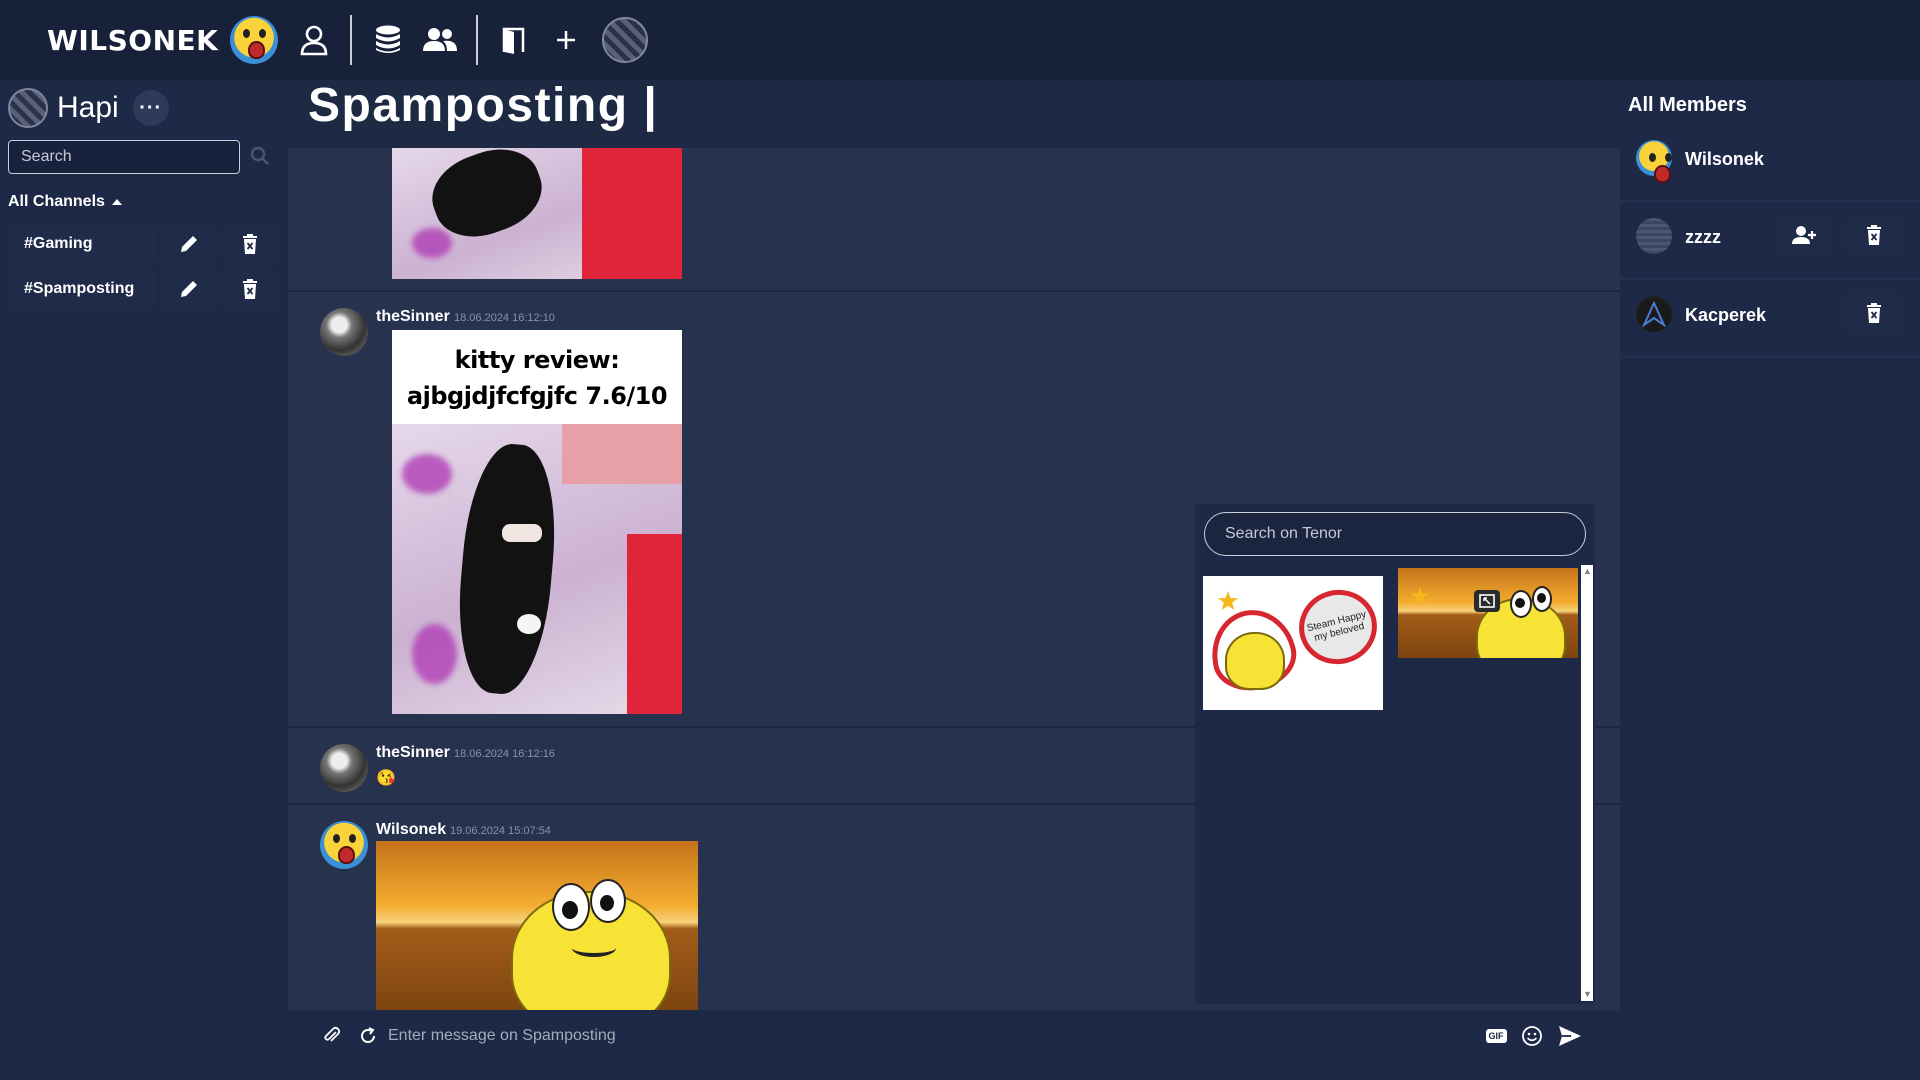  I want to click on user-plus-icon, so click(1804, 235).